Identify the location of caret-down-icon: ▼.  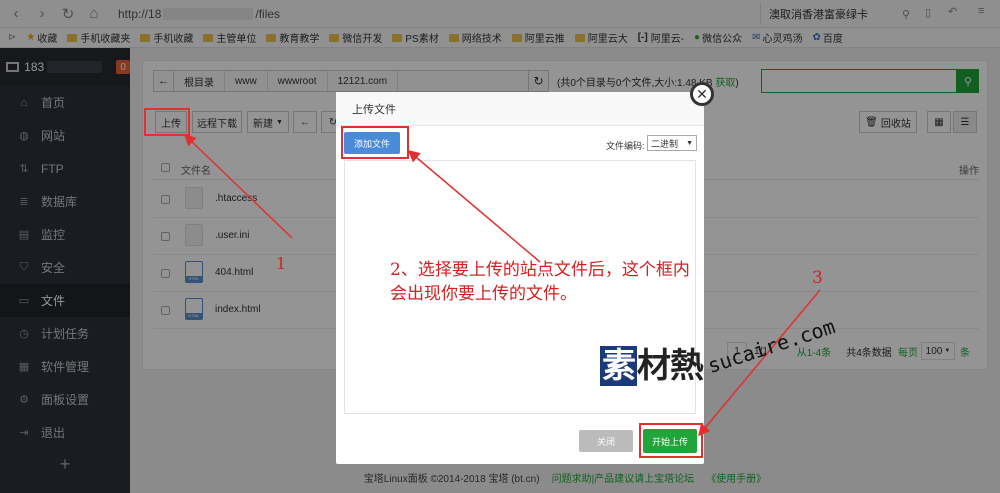
(689, 143).